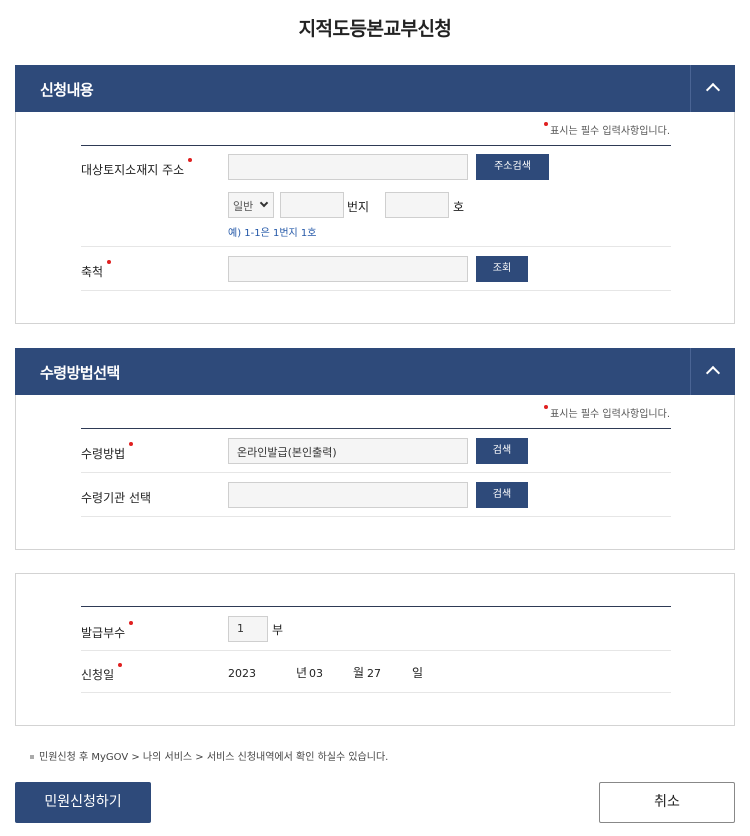 This screenshot has height=836, width=750. Describe the element at coordinates (348, 495) in the screenshot. I see `receiving-agency-input` at that location.